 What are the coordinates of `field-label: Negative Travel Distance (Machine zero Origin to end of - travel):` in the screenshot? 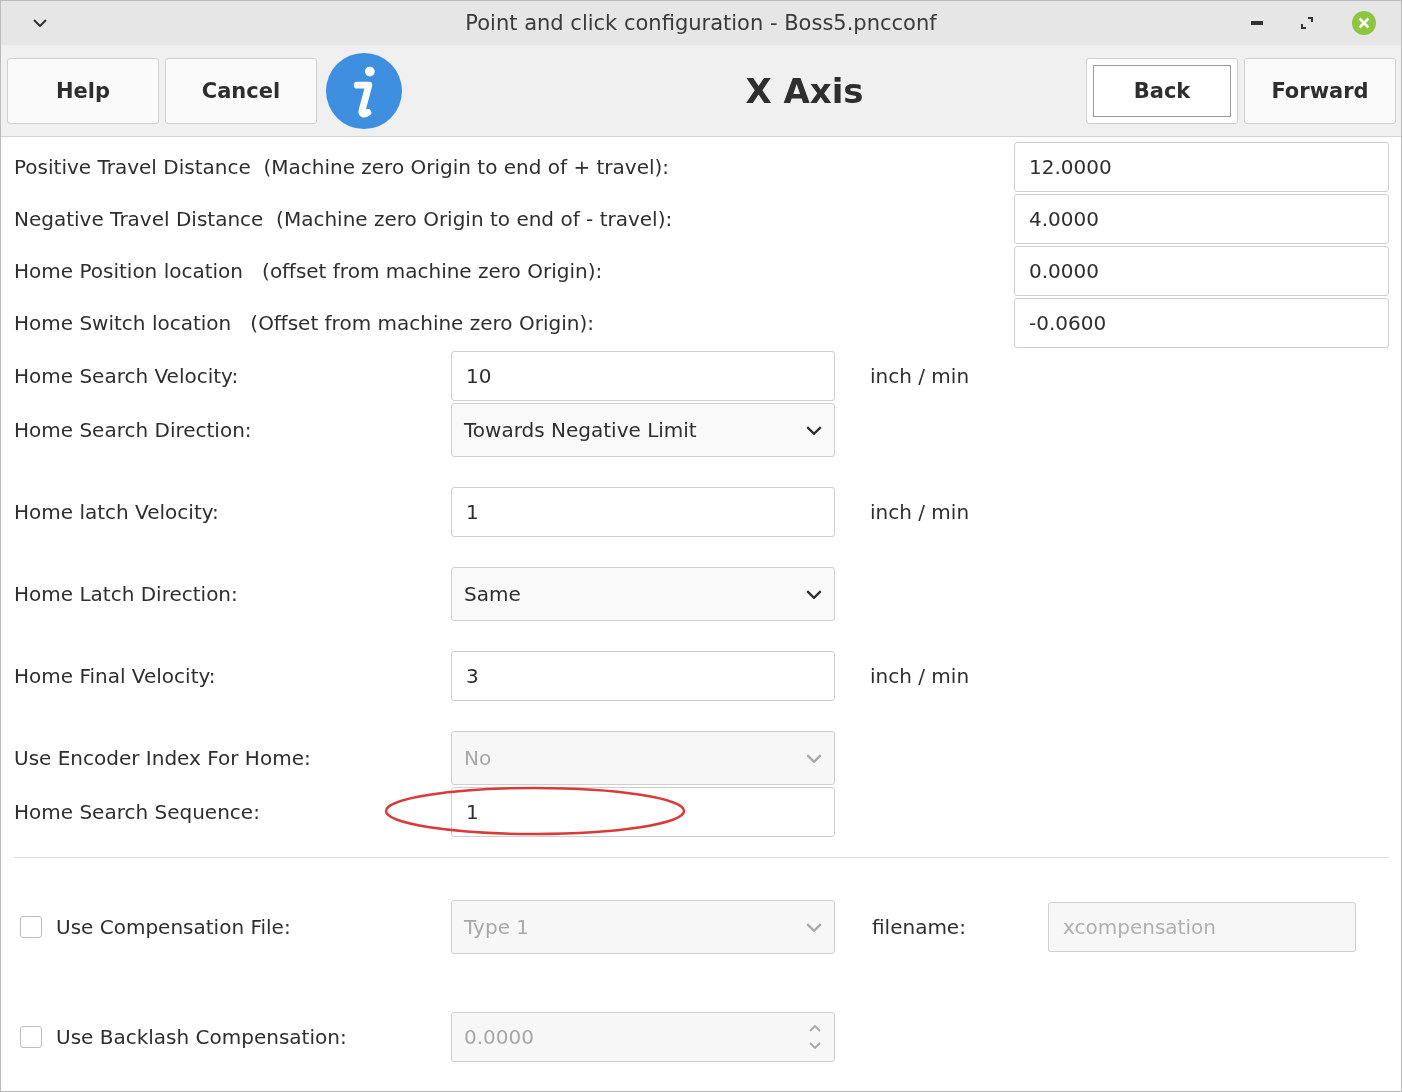 It's located at (343, 219).